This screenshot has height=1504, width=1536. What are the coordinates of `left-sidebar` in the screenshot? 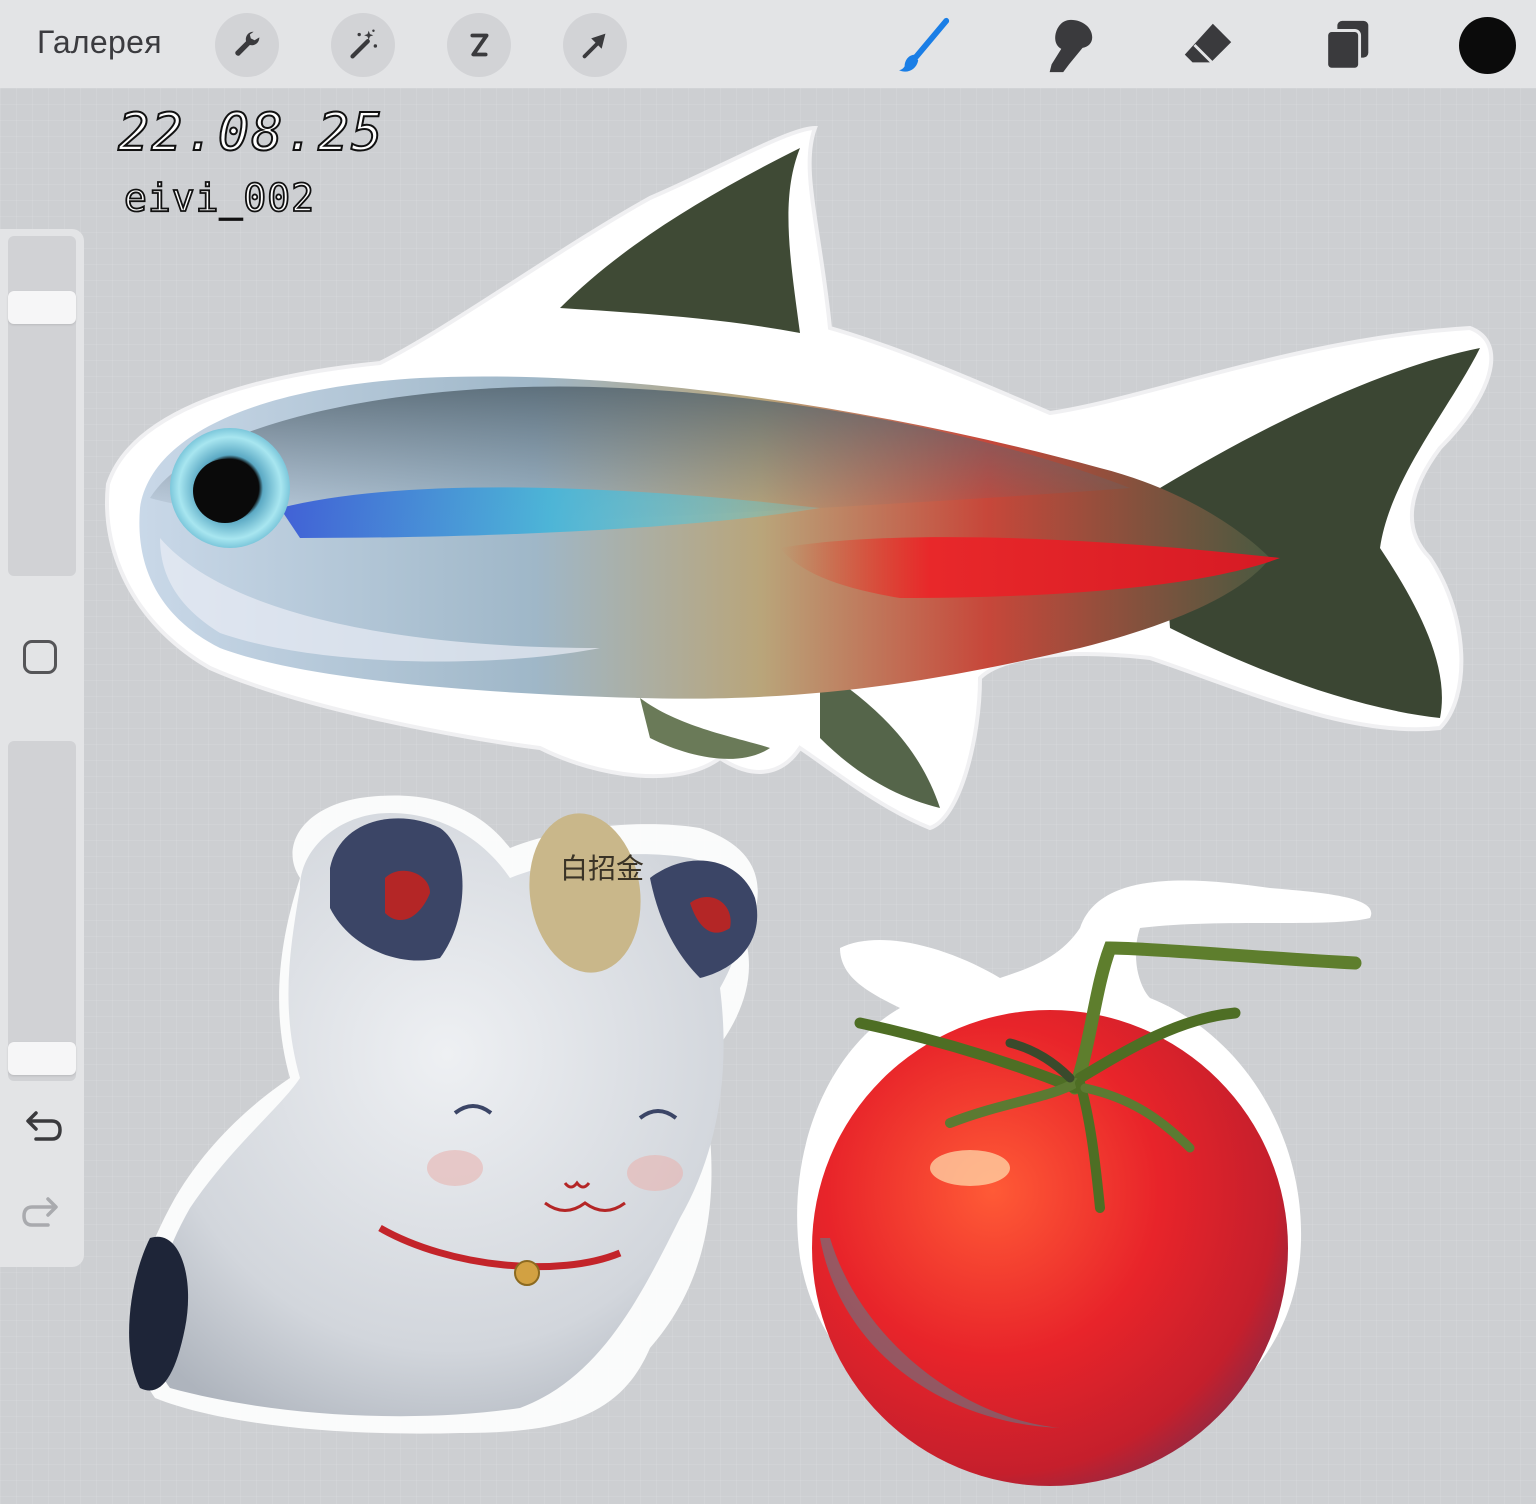 It's located at (42, 748).